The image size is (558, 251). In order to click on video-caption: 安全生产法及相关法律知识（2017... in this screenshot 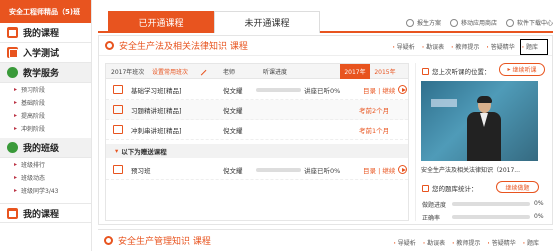, I will do `click(470, 169)`.